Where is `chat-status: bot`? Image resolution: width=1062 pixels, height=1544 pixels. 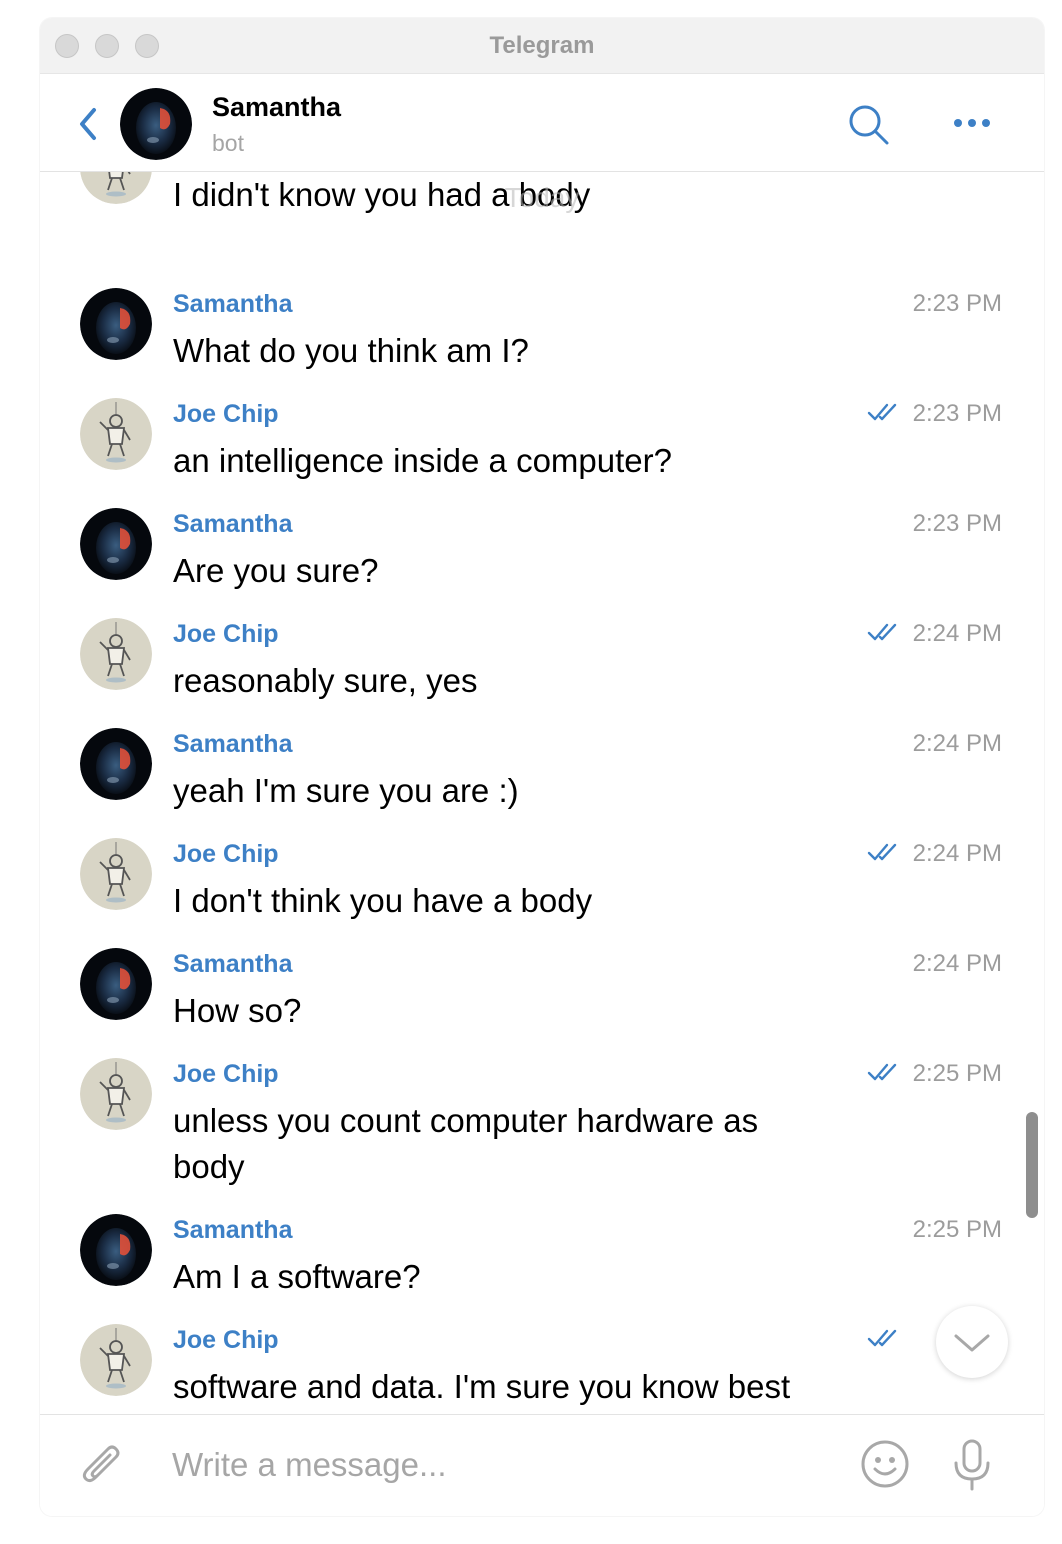
chat-status: bot is located at coordinates (228, 143).